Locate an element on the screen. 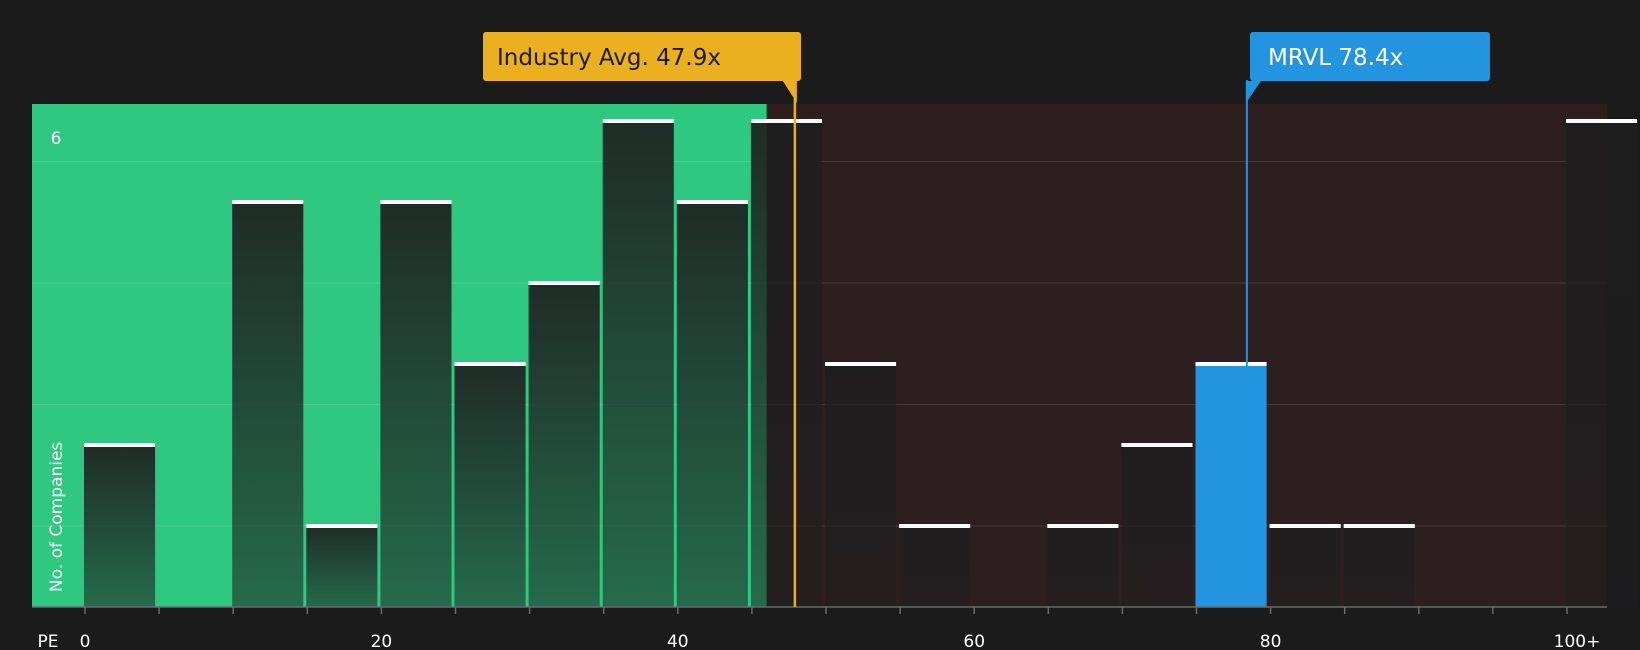 The width and height of the screenshot is (1640, 650). x-tick-label: 20 is located at coordinates (382, 641).